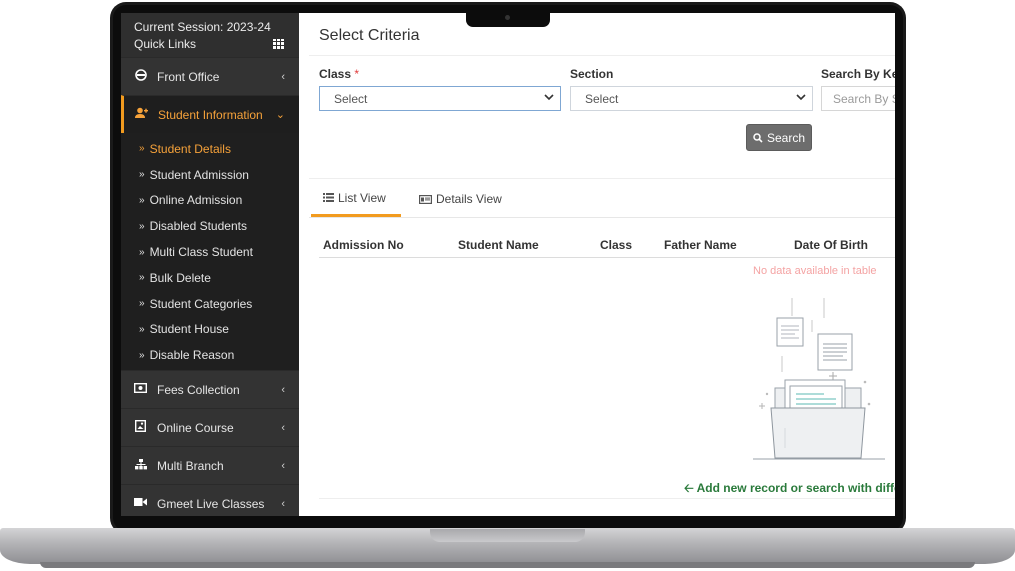  I want to click on table-header-divider, so click(607, 257).